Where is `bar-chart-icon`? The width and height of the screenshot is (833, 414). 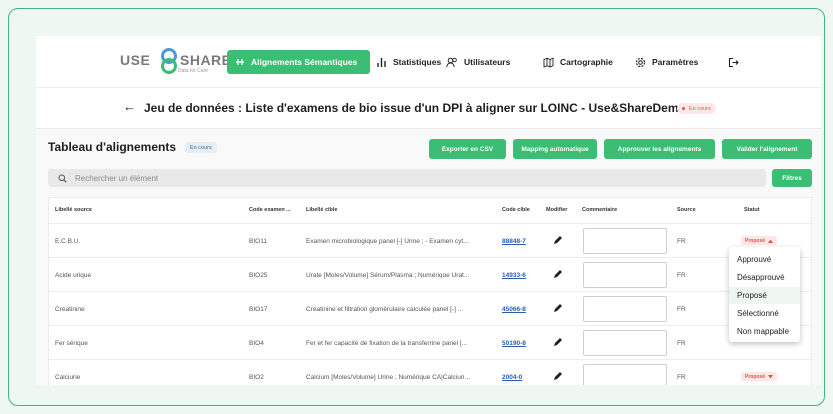 bar-chart-icon is located at coordinates (381, 62).